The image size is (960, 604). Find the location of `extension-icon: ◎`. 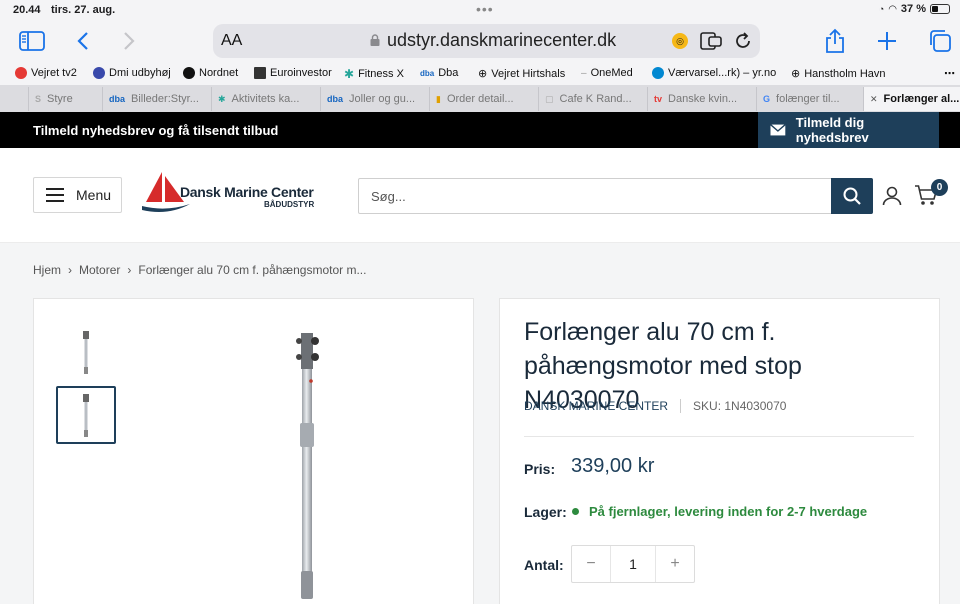

extension-icon: ◎ is located at coordinates (680, 41).